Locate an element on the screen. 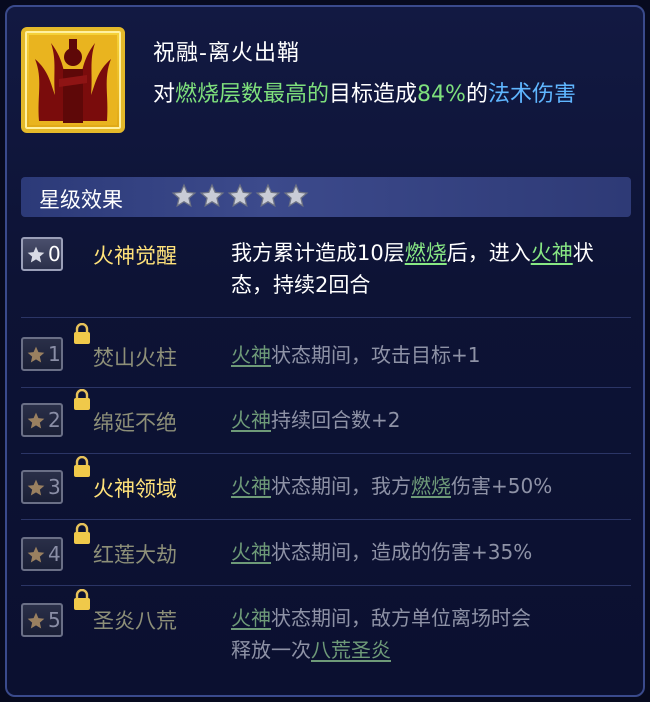 This screenshot has height=702, width=650. tier-text: 状态期间，我方 is located at coordinates (341, 486).